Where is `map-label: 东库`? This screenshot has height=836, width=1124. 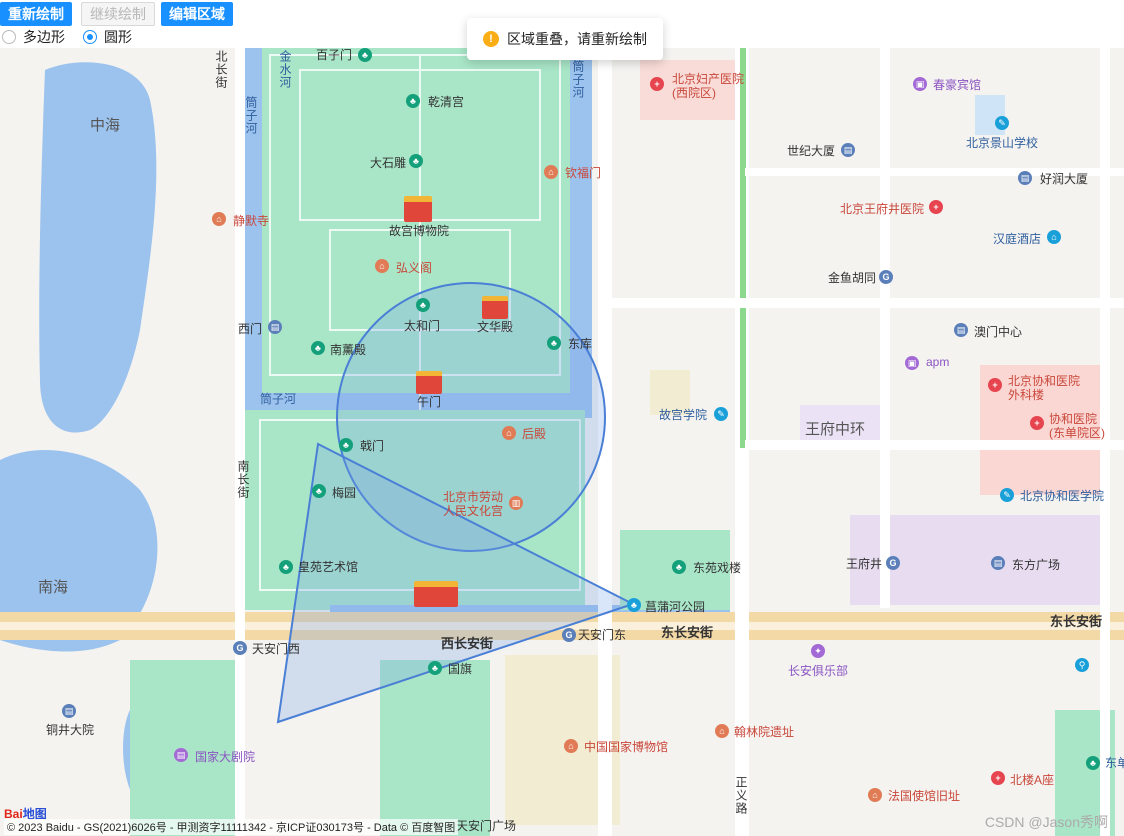
map-label: 东库 is located at coordinates (580, 344).